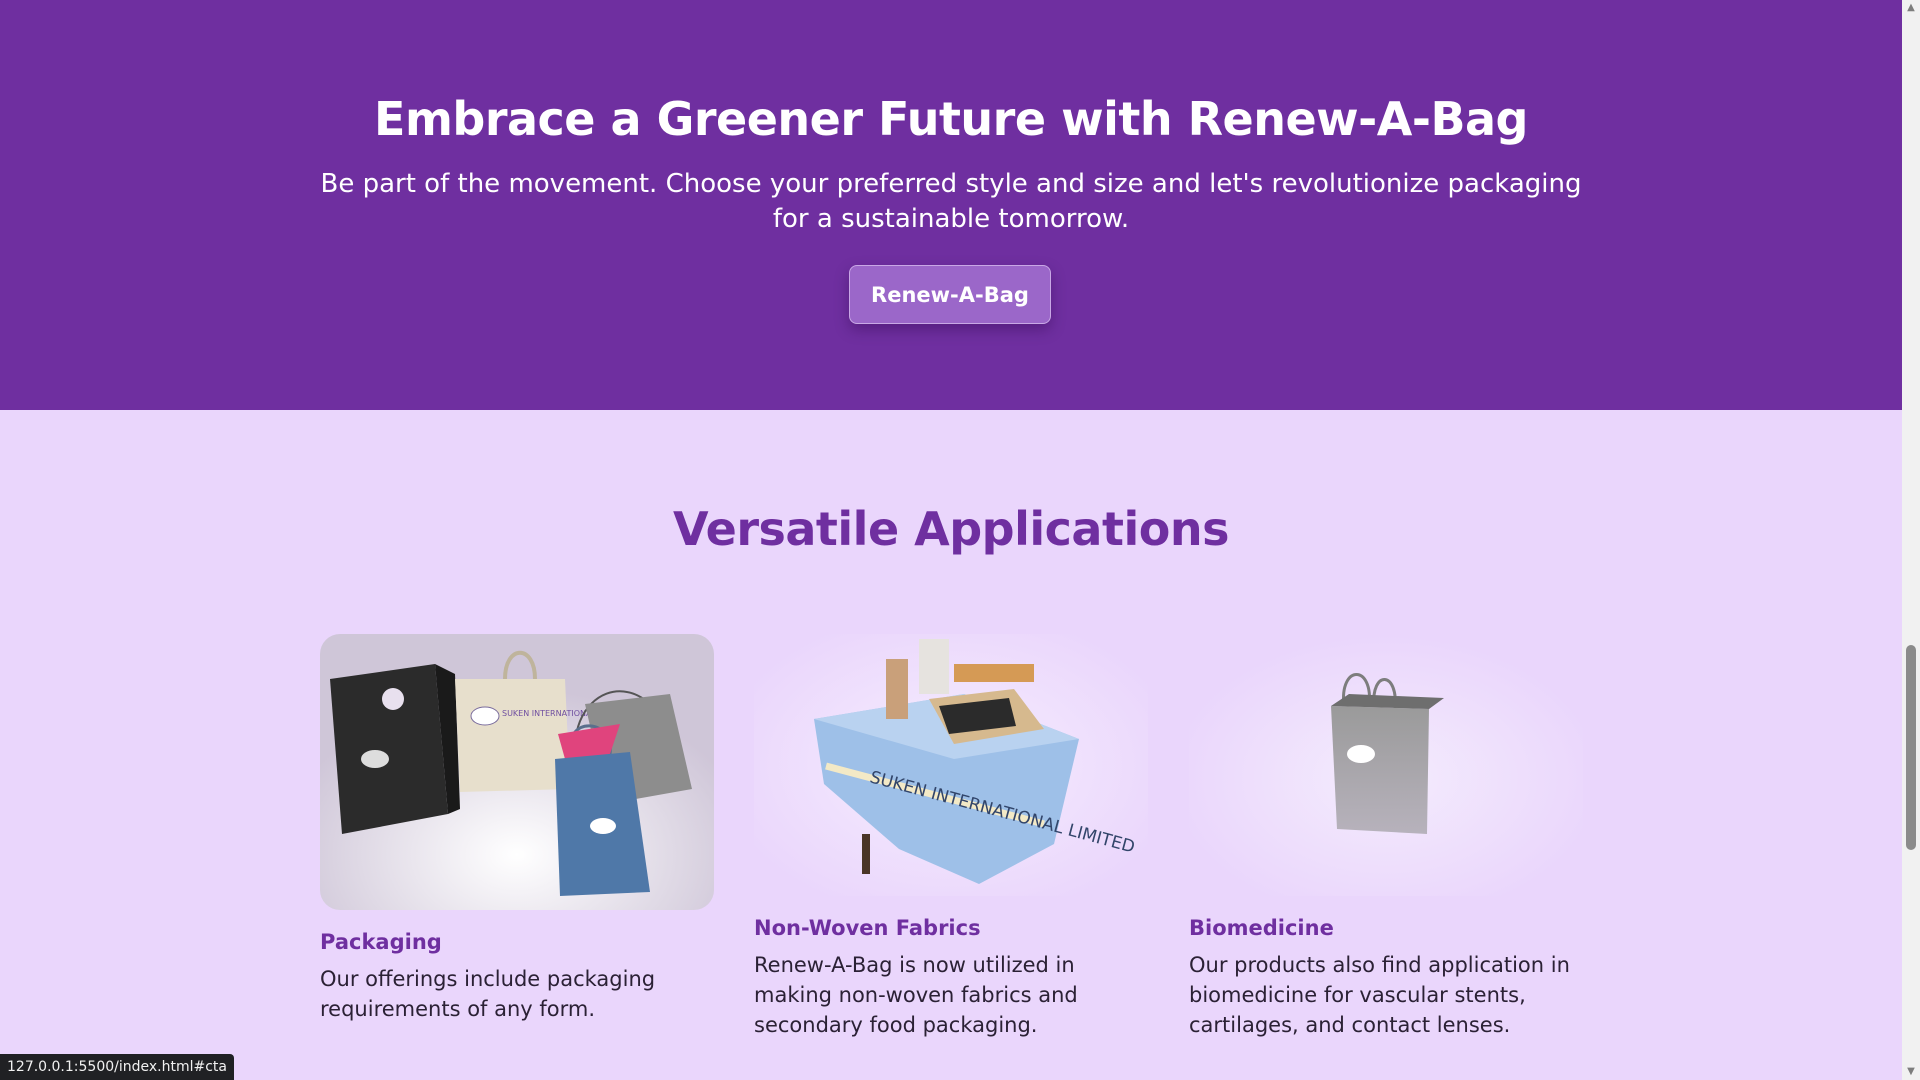 This screenshot has height=1080, width=1920. Describe the element at coordinates (1261, 928) in the screenshot. I see `card-heading-biomedicine: Biomedicine` at that location.